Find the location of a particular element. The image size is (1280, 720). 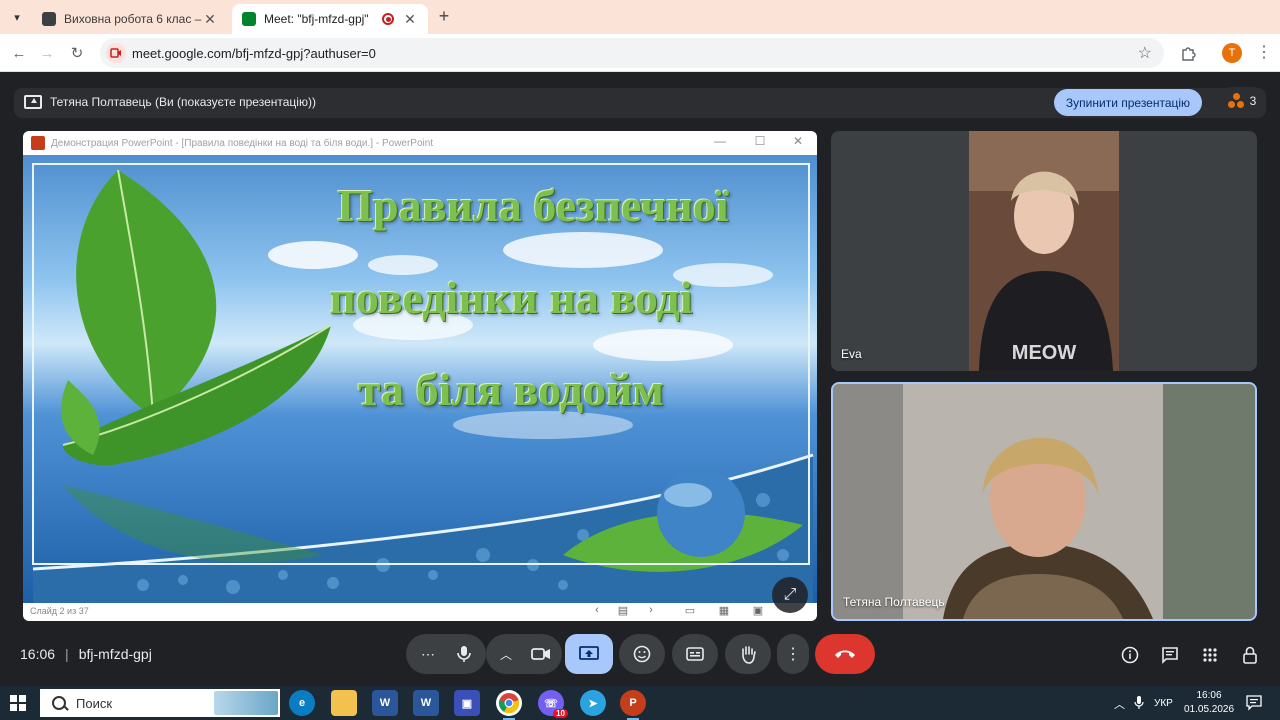

camera-group: ︿ is located at coordinates (524, 654).